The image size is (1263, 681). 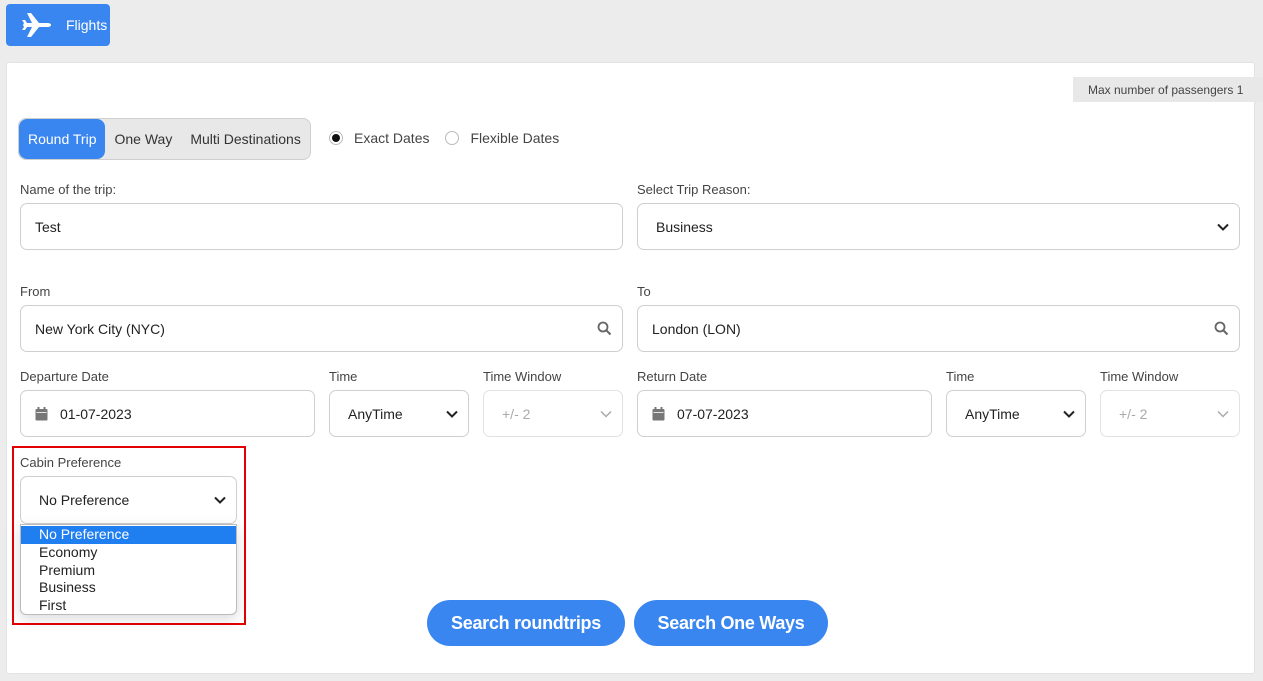 What do you see at coordinates (128, 535) in the screenshot?
I see `cabin-option-no-preference: No Preference` at bounding box center [128, 535].